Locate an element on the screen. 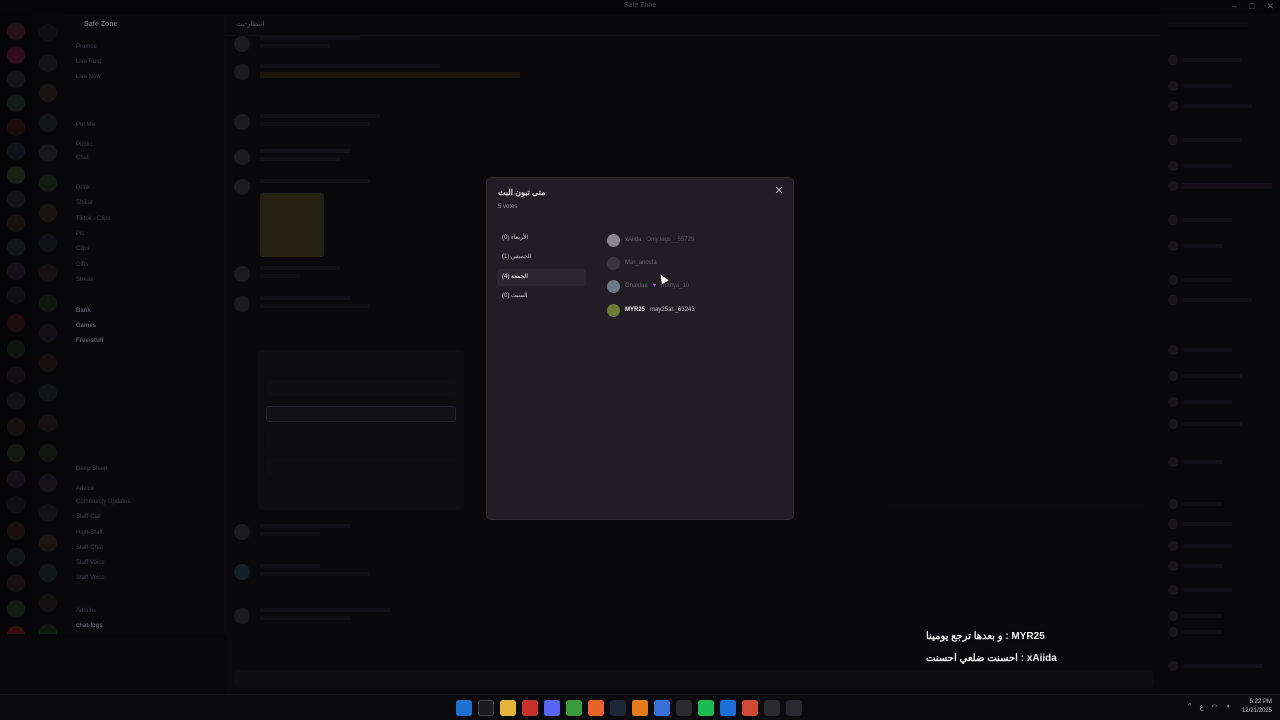 This screenshot has width=1280, height=720. wifi-icon: ◠ is located at coordinates (1215, 707).